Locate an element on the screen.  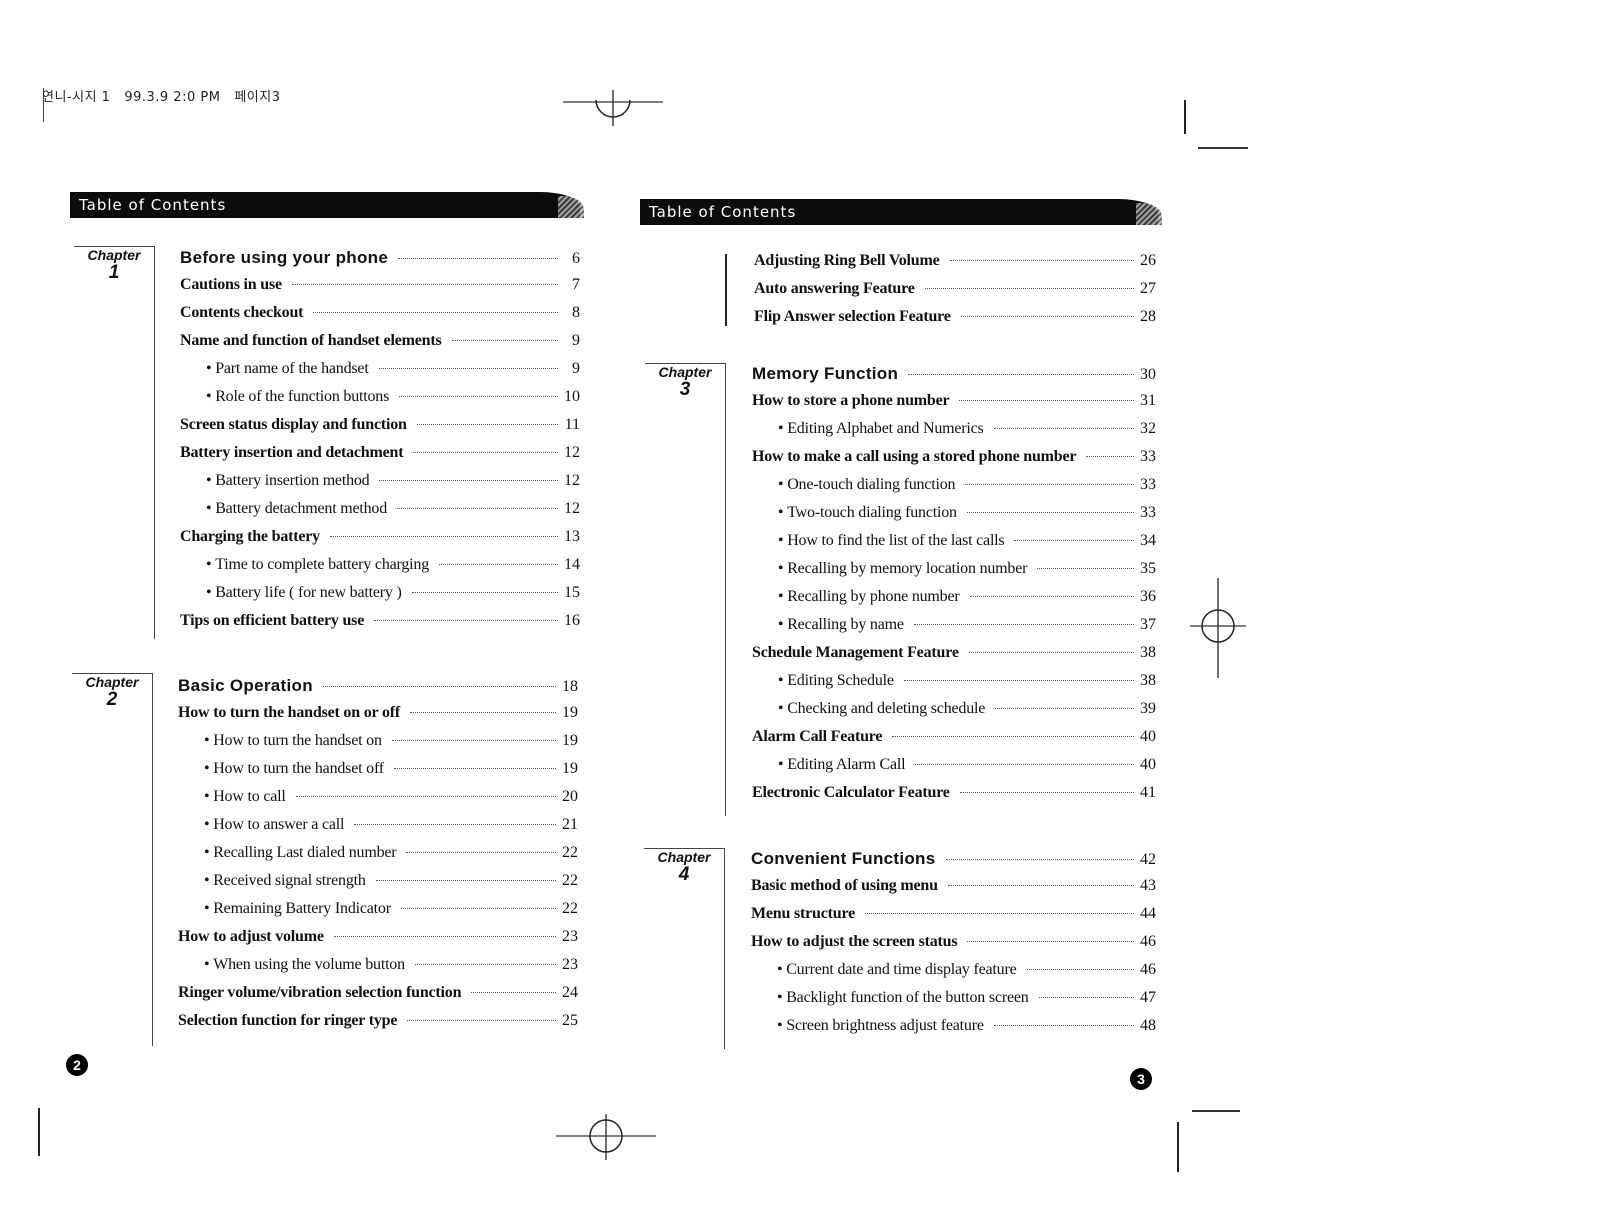
toc-entry-page: 48 is located at coordinates (1148, 1025).